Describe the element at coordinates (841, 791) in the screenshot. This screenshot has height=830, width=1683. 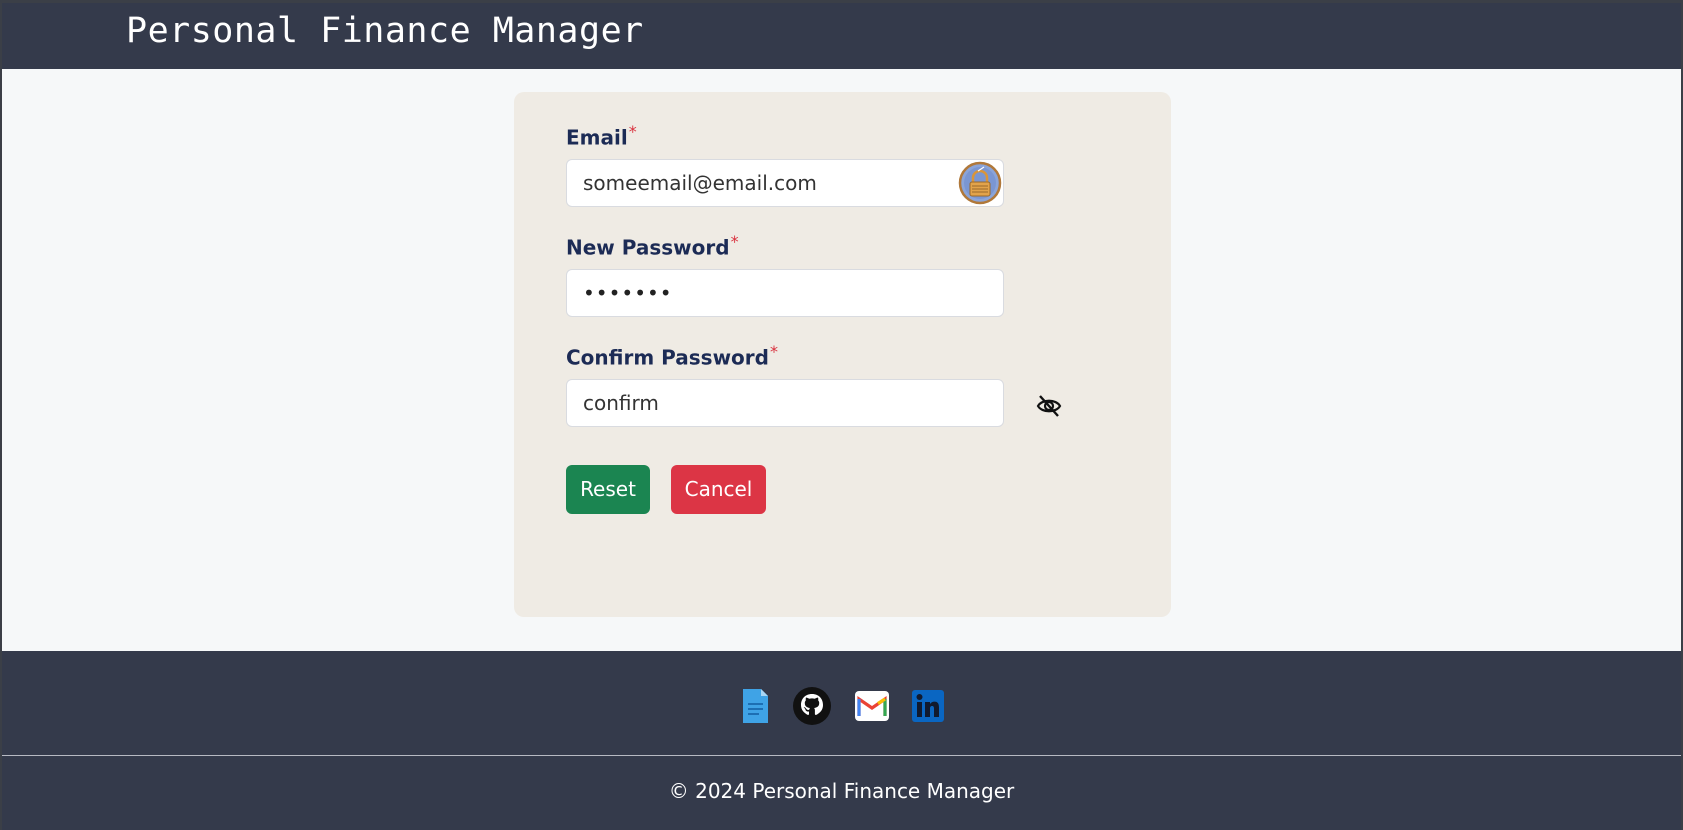
I see `copyright-text: © 2024 Personal Finance Manager` at that location.